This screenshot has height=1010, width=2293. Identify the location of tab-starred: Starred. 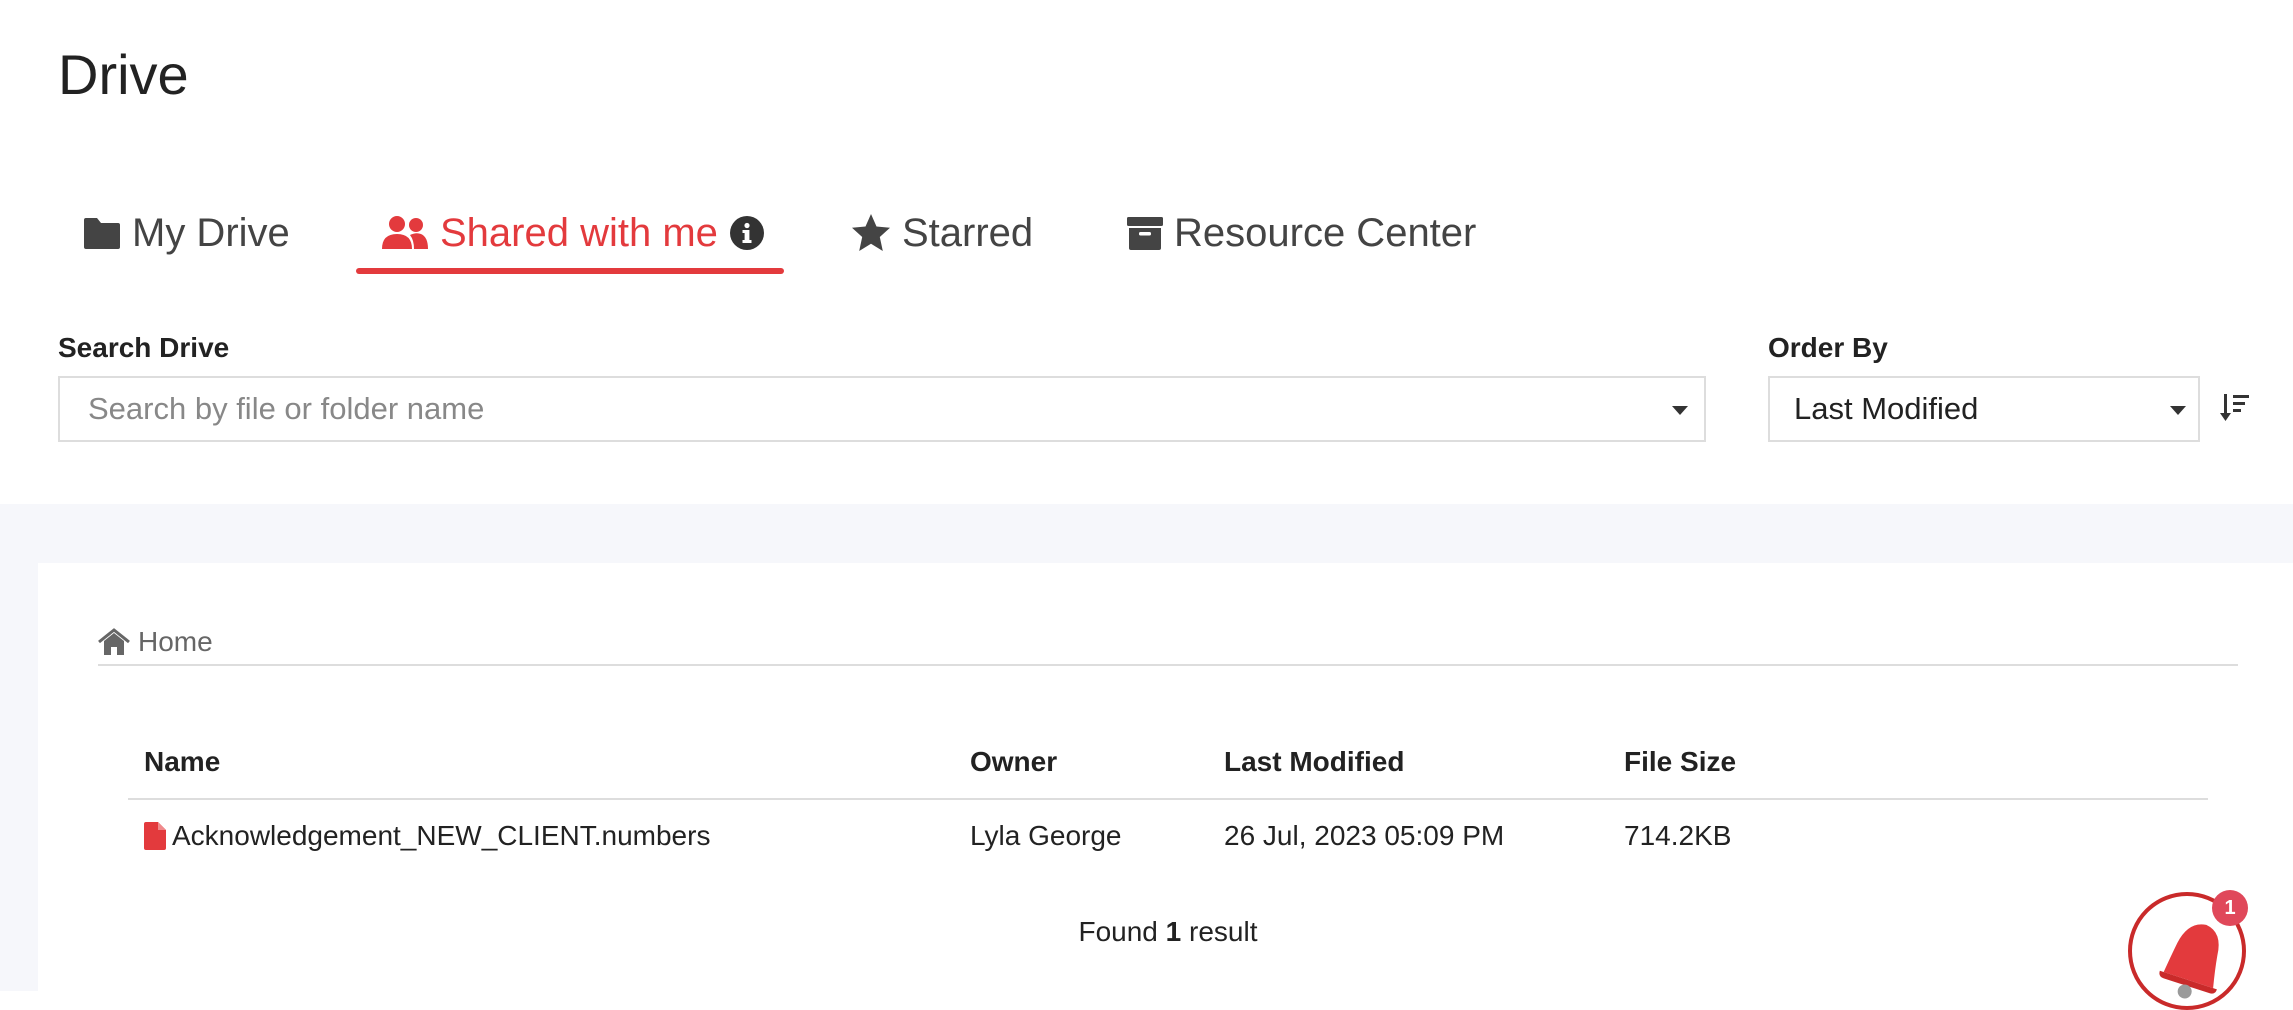
(941, 233).